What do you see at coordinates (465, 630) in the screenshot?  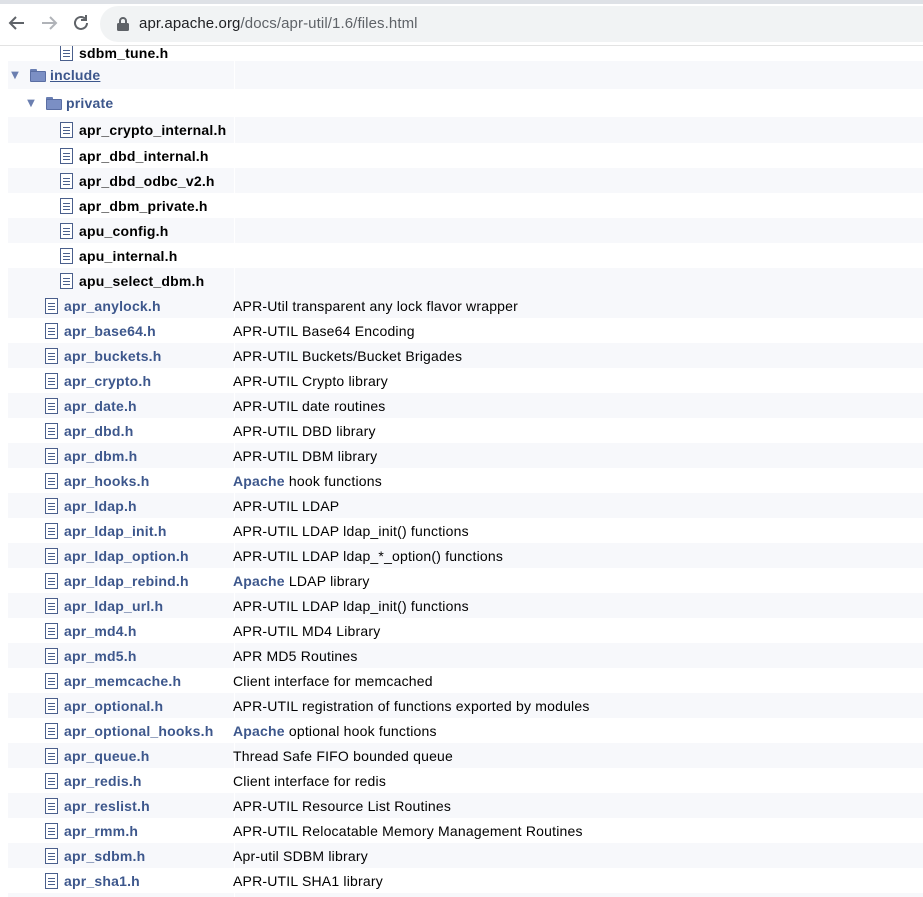 I see `table-row: apr_md4.h APR-UTIL MD4 Library` at bounding box center [465, 630].